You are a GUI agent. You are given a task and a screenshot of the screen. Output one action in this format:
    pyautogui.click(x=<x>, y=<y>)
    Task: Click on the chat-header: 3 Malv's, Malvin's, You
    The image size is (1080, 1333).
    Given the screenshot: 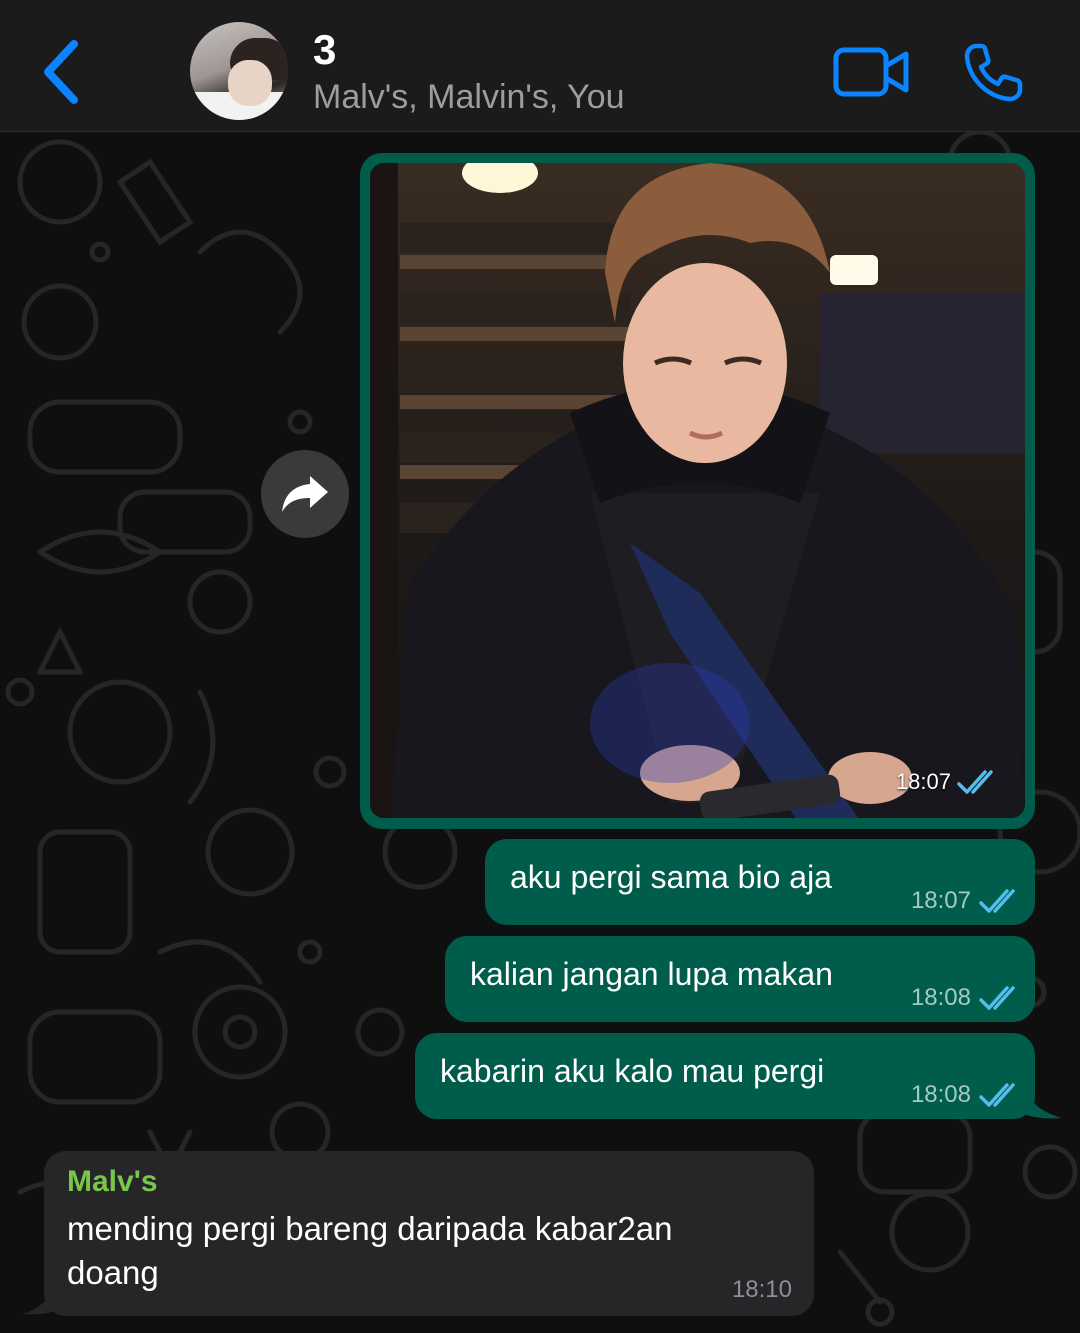 What is the action you would take?
    pyautogui.click(x=540, y=66)
    